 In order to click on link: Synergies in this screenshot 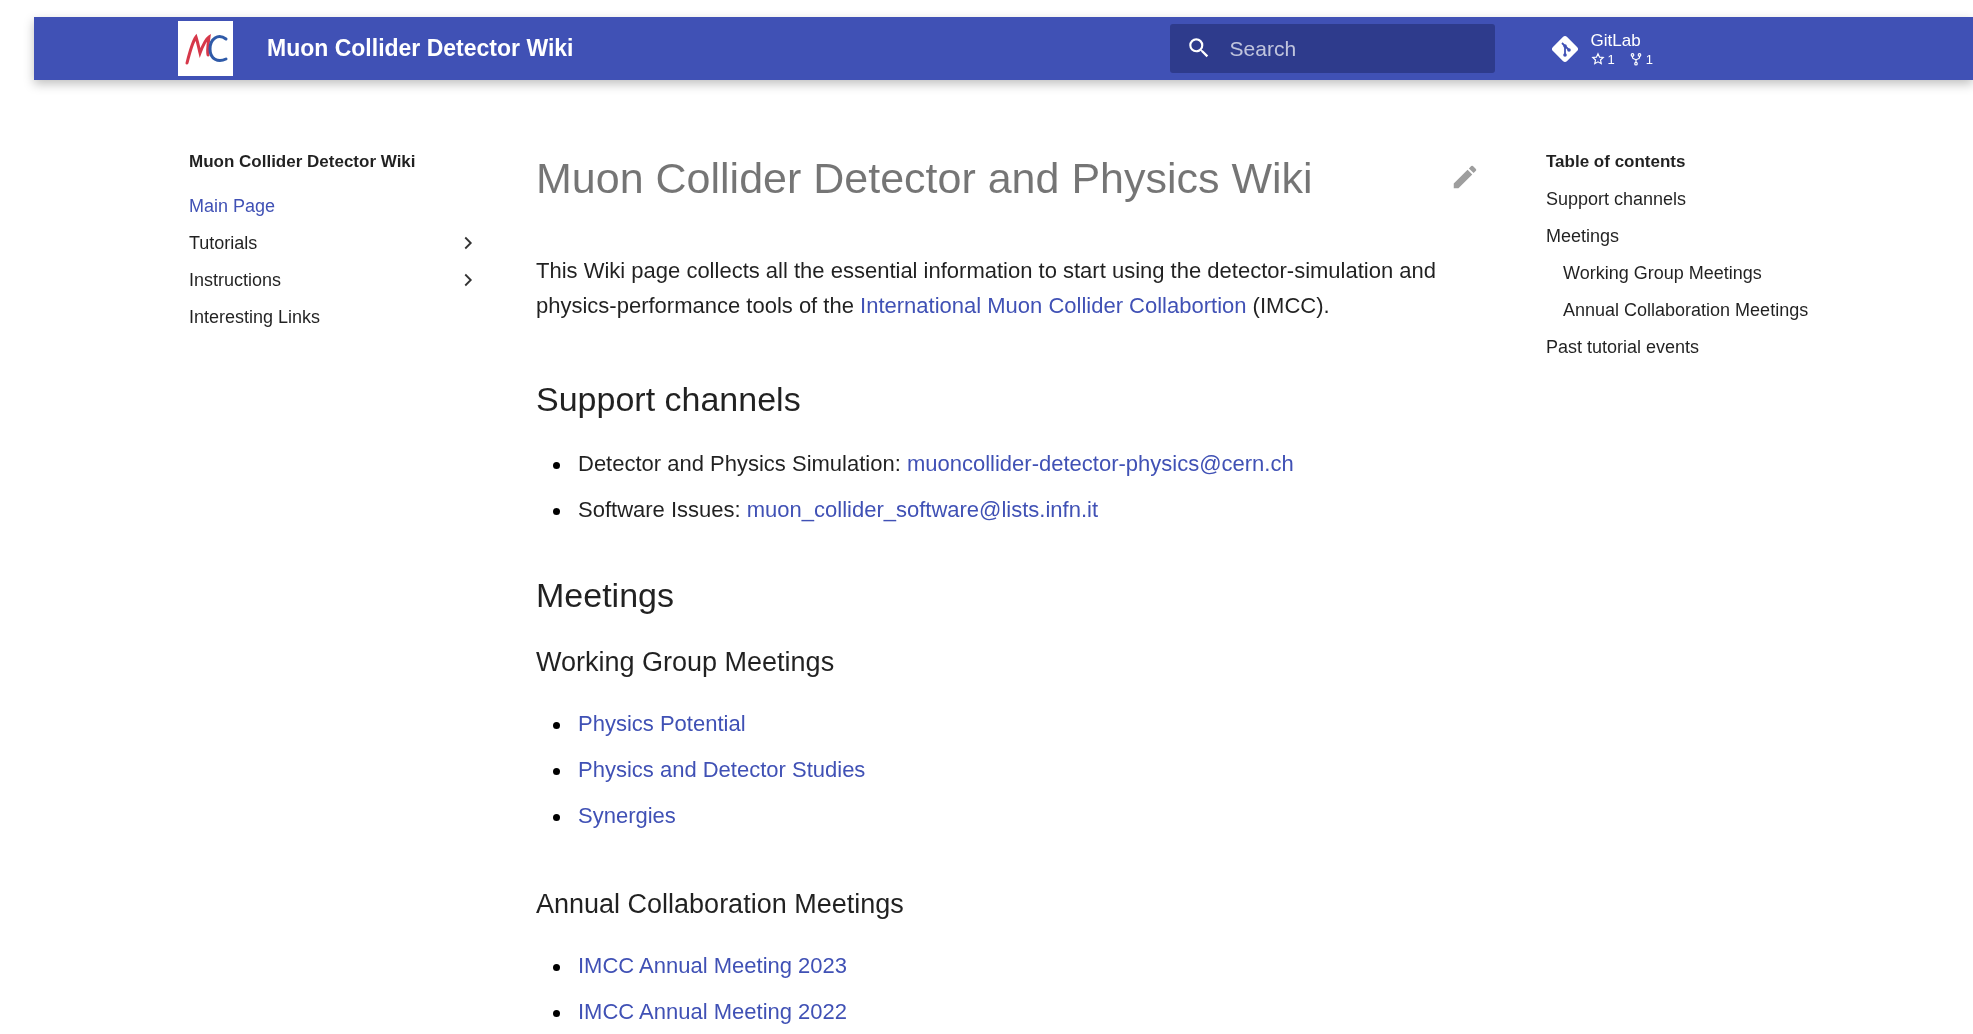, I will do `click(627, 815)`.